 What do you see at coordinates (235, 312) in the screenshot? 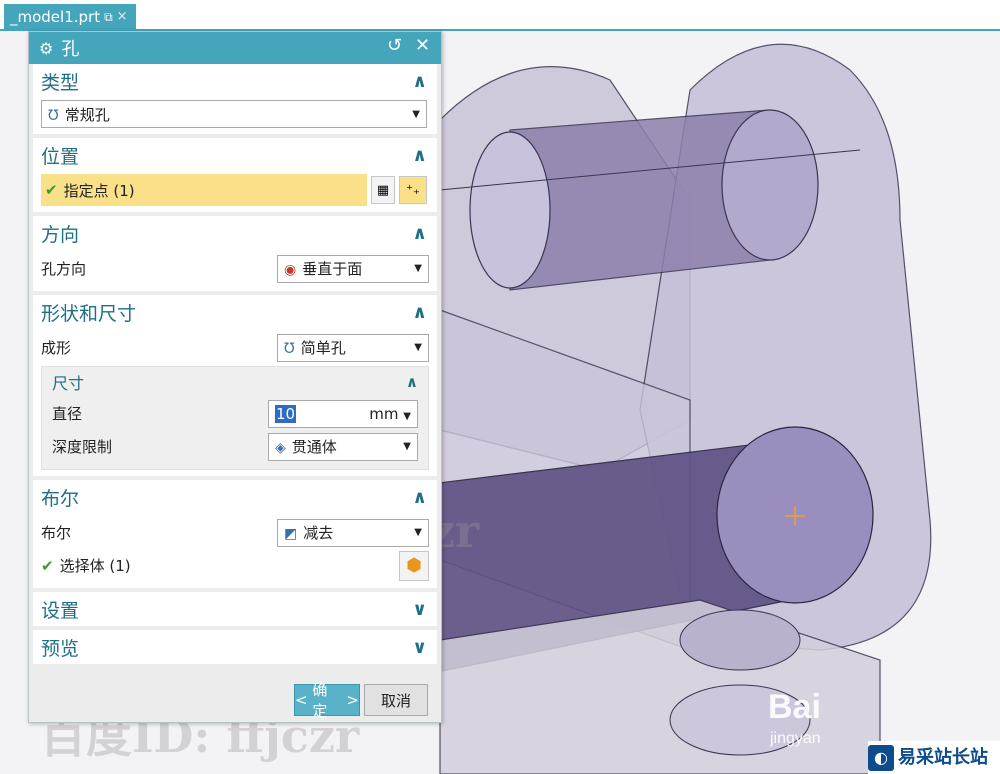
I see `section-shape-header: 形状和尺寸 ∧` at bounding box center [235, 312].